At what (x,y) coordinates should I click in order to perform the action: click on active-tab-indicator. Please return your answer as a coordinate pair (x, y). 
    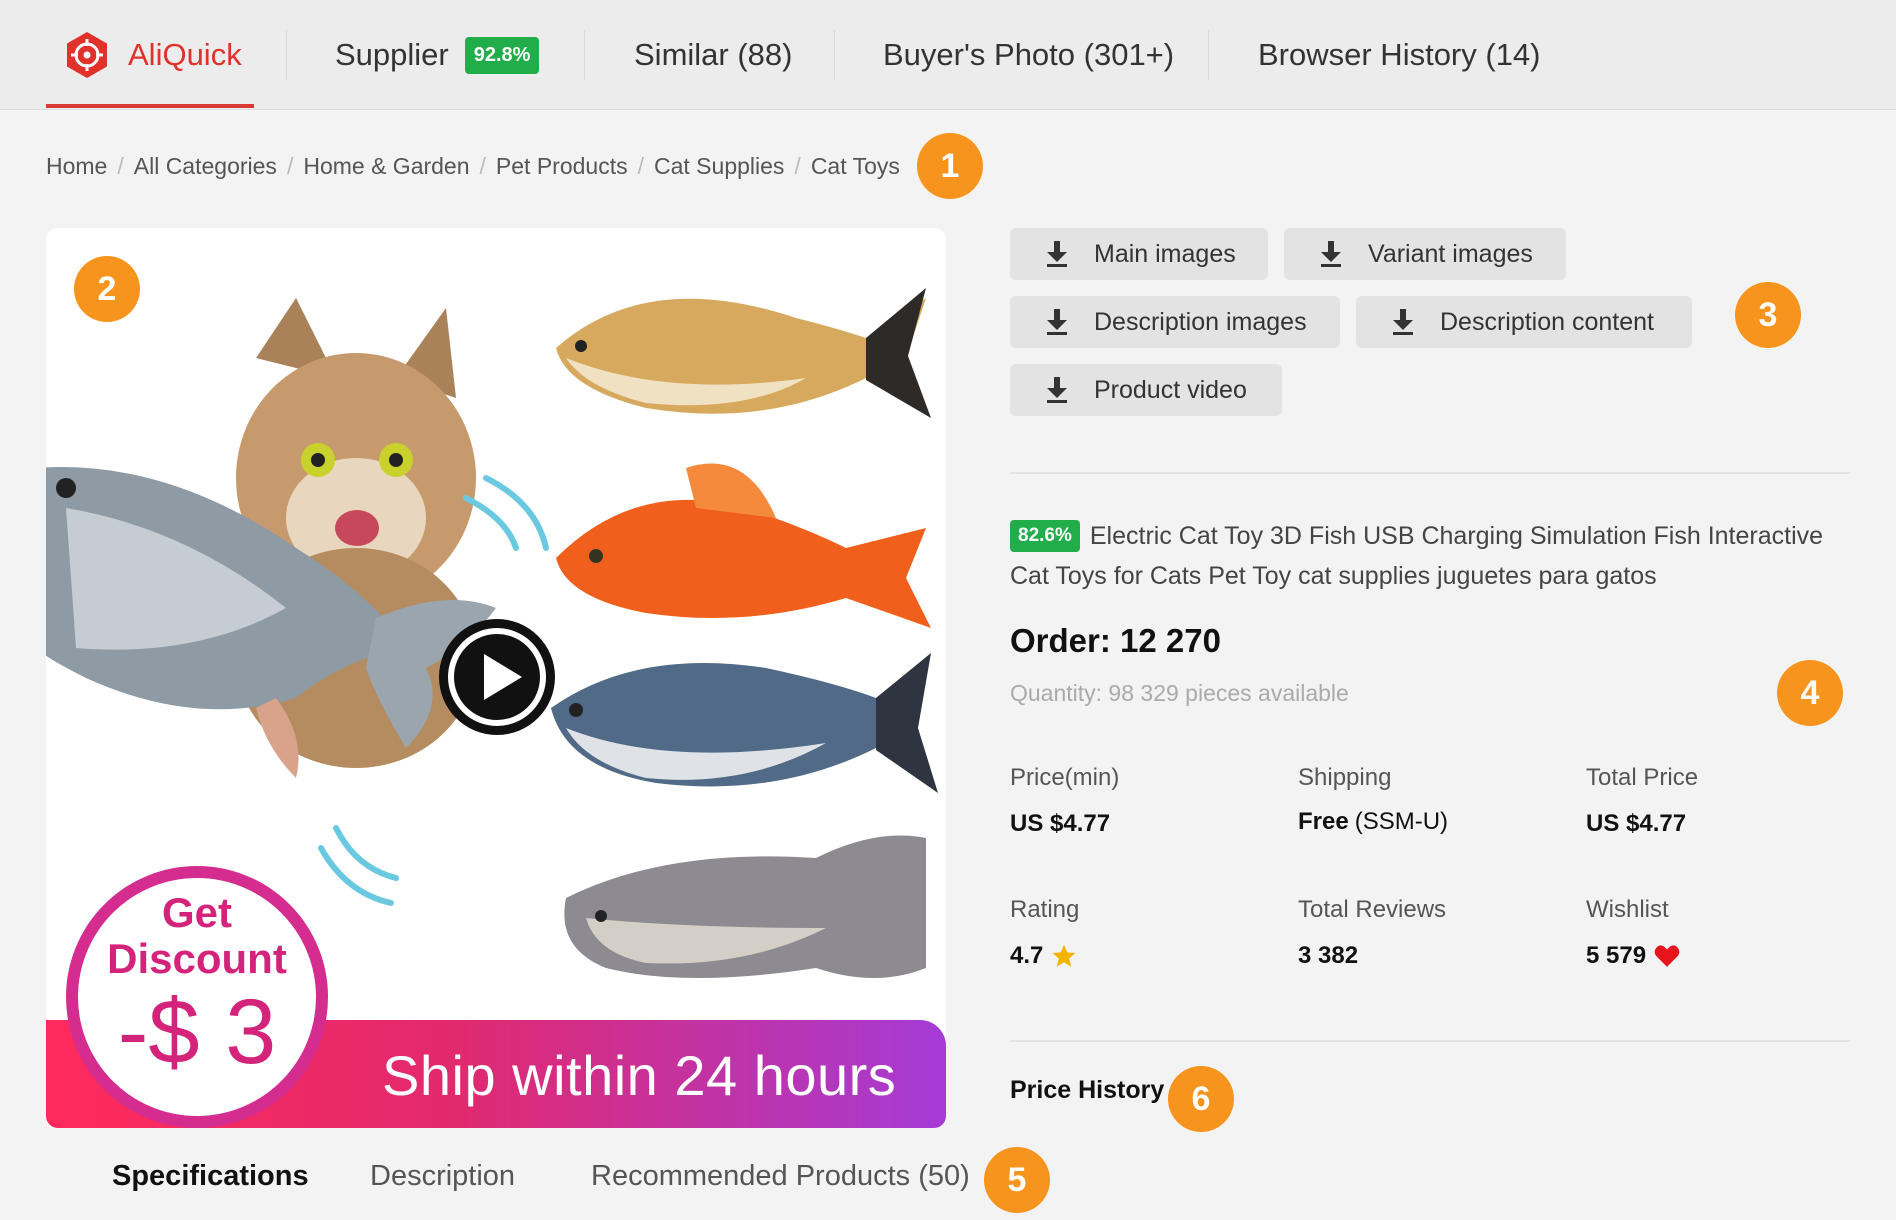
    Looking at the image, I should click on (150, 106).